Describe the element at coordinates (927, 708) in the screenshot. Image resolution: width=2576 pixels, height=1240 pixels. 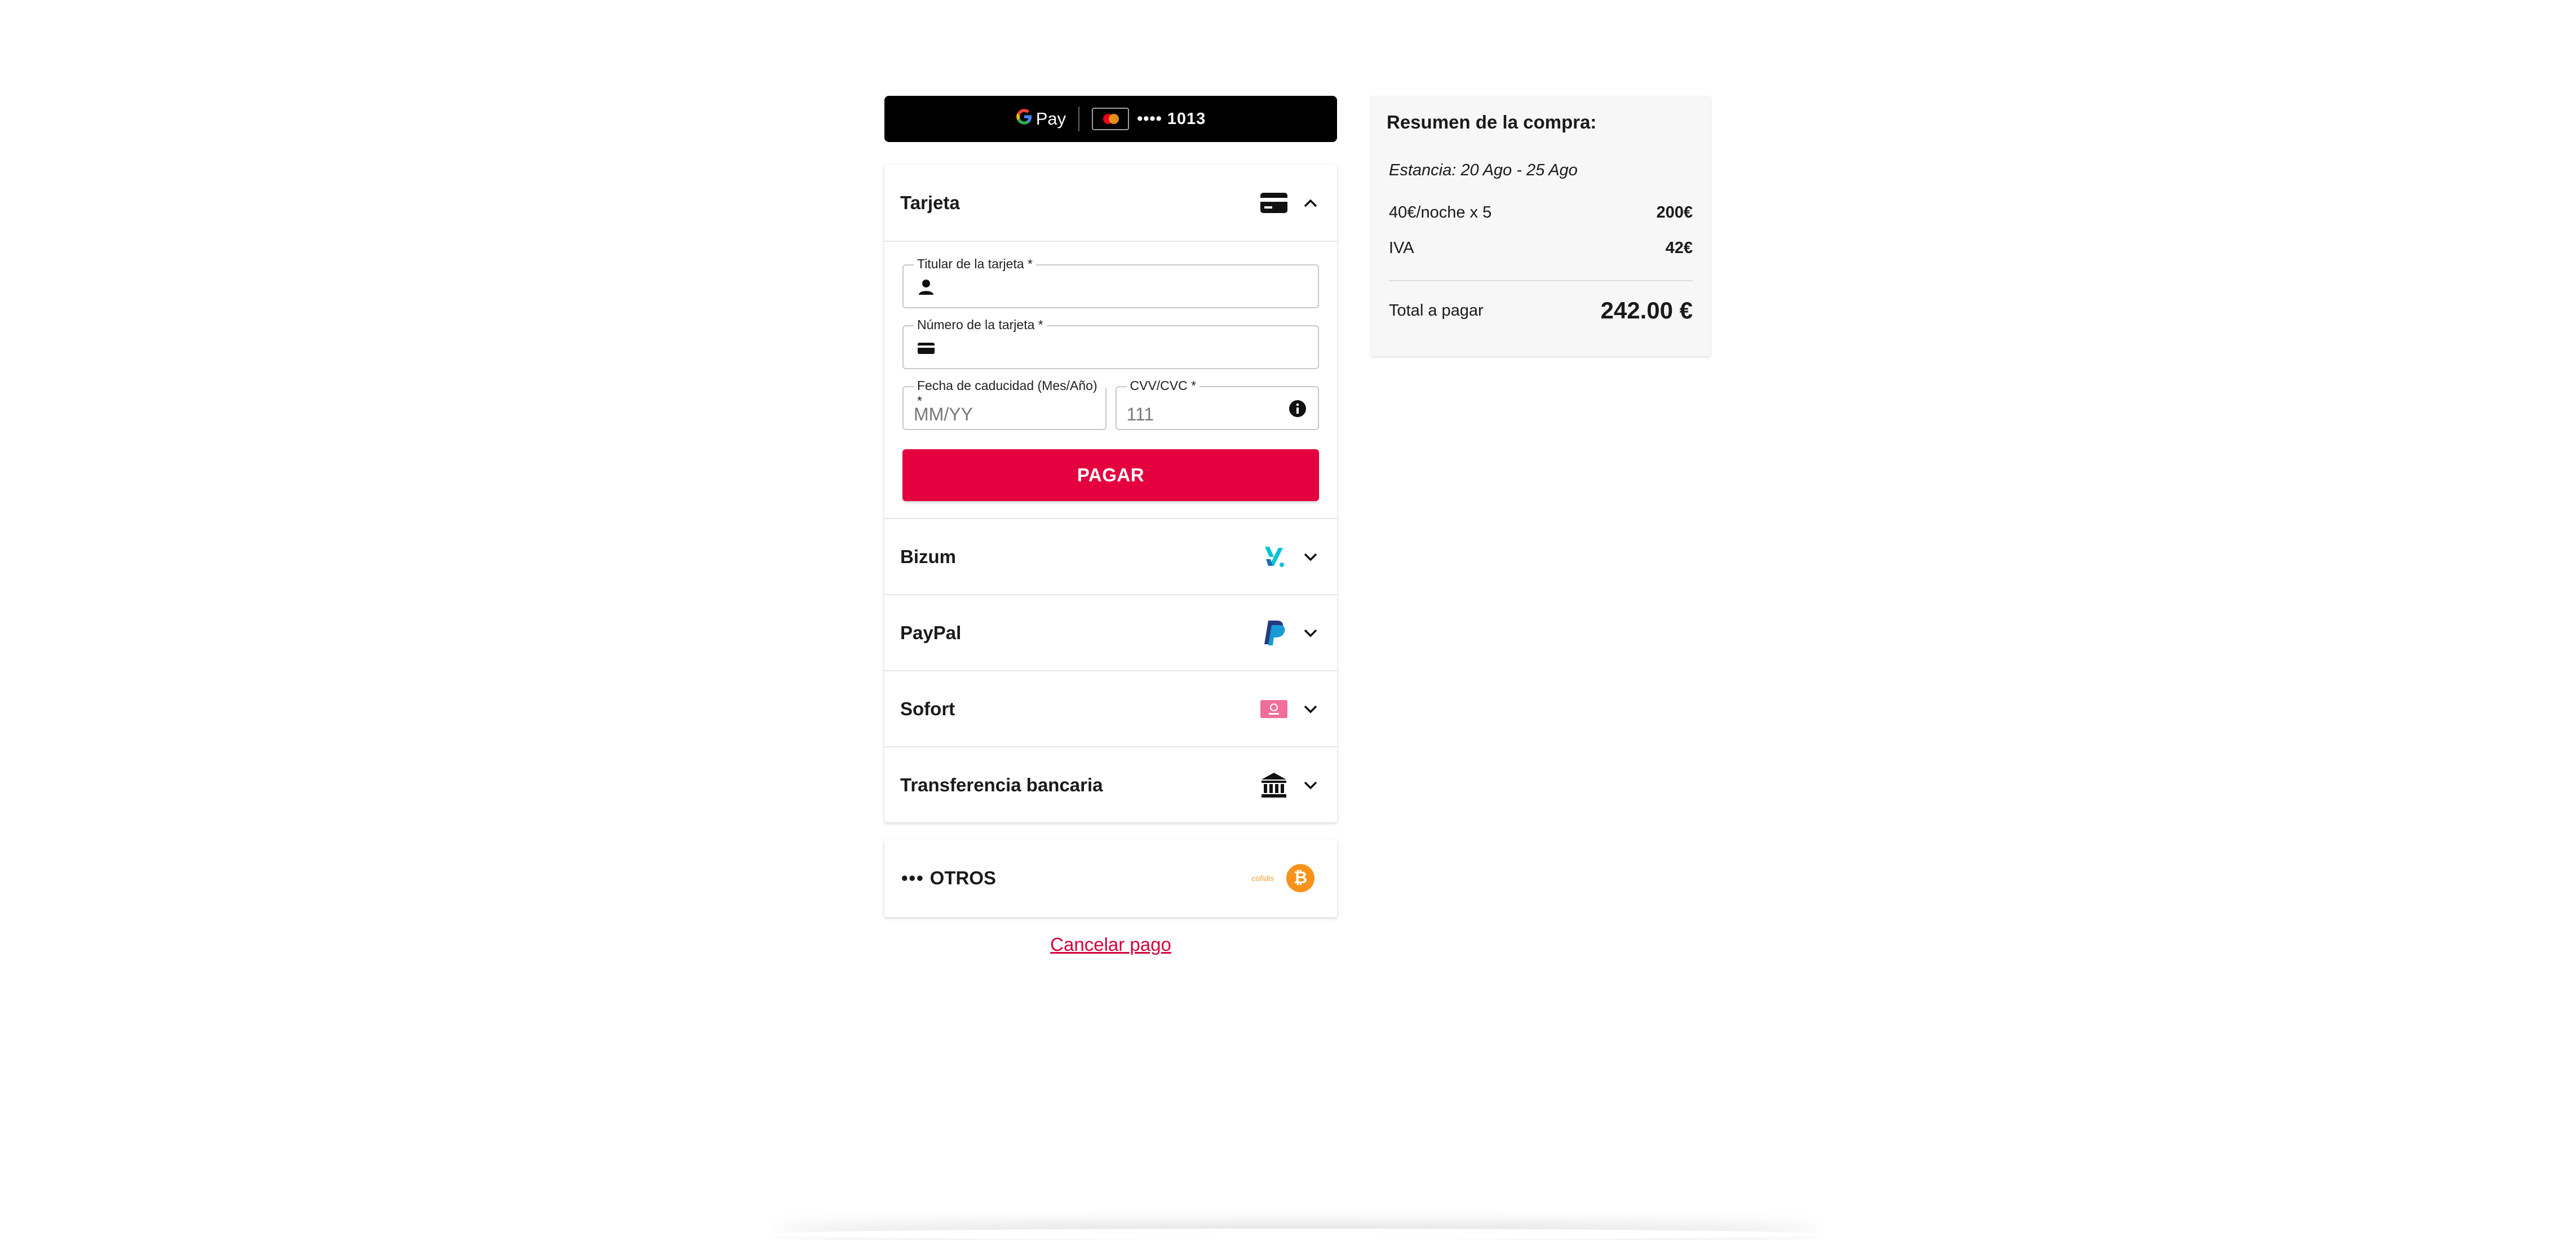
I see `method-sofort-title: Sofort` at that location.